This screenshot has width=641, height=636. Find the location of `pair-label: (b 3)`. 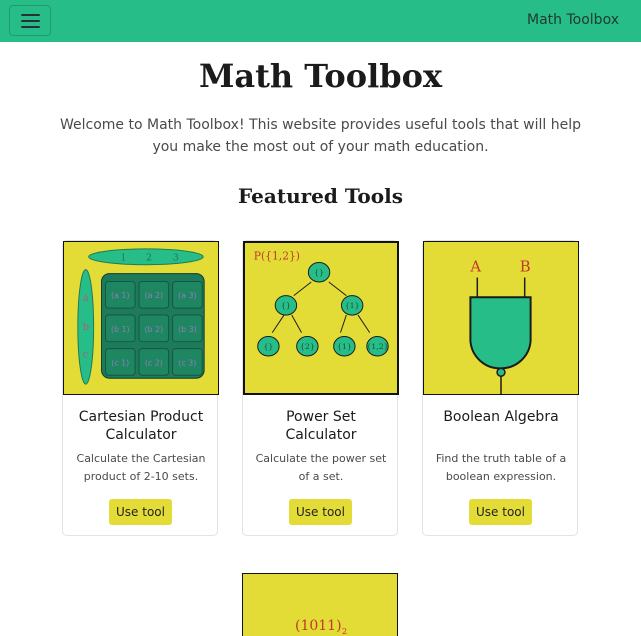

pair-label: (b 3) is located at coordinates (187, 329).